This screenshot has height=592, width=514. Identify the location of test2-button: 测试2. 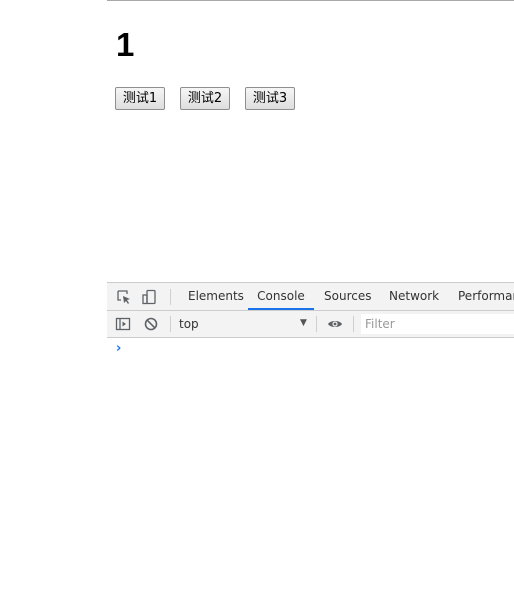
(205, 98).